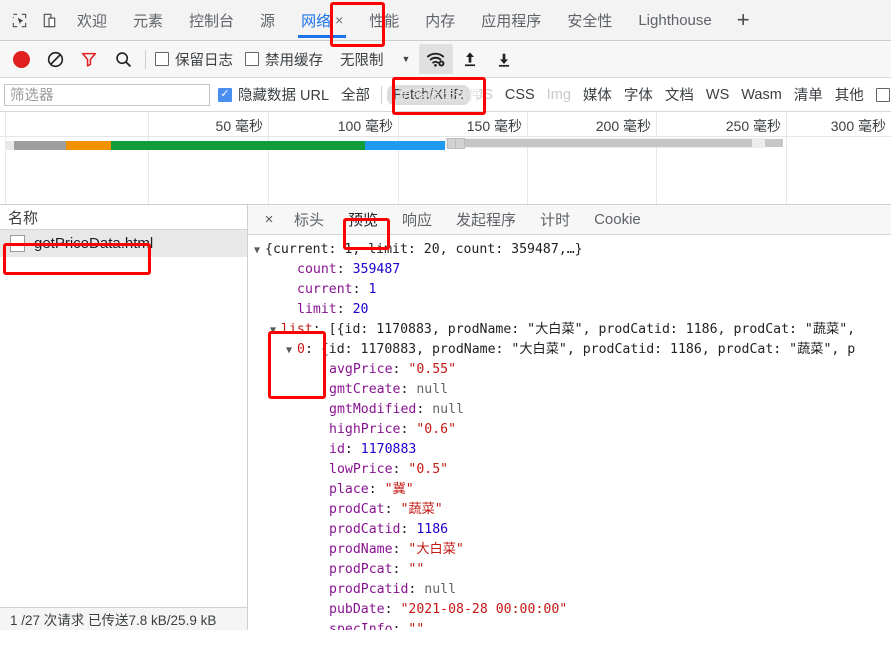 The width and height of the screenshot is (891, 668). Describe the element at coordinates (322, 20) in the screenshot. I see `tab-network: 网络 ×` at that location.